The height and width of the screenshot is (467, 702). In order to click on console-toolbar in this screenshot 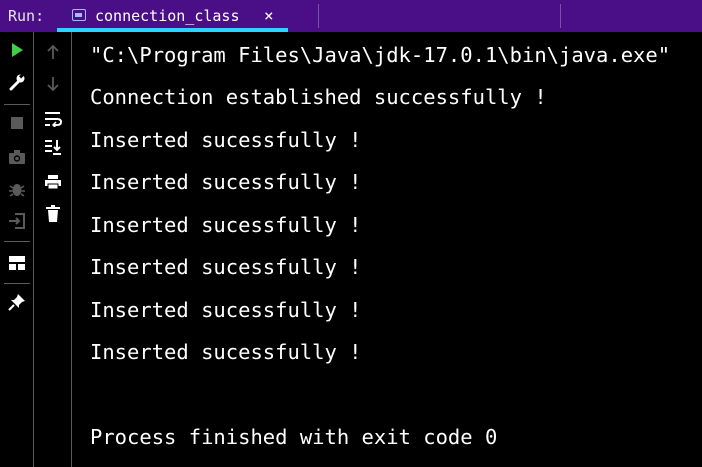, I will do `click(53, 249)`.